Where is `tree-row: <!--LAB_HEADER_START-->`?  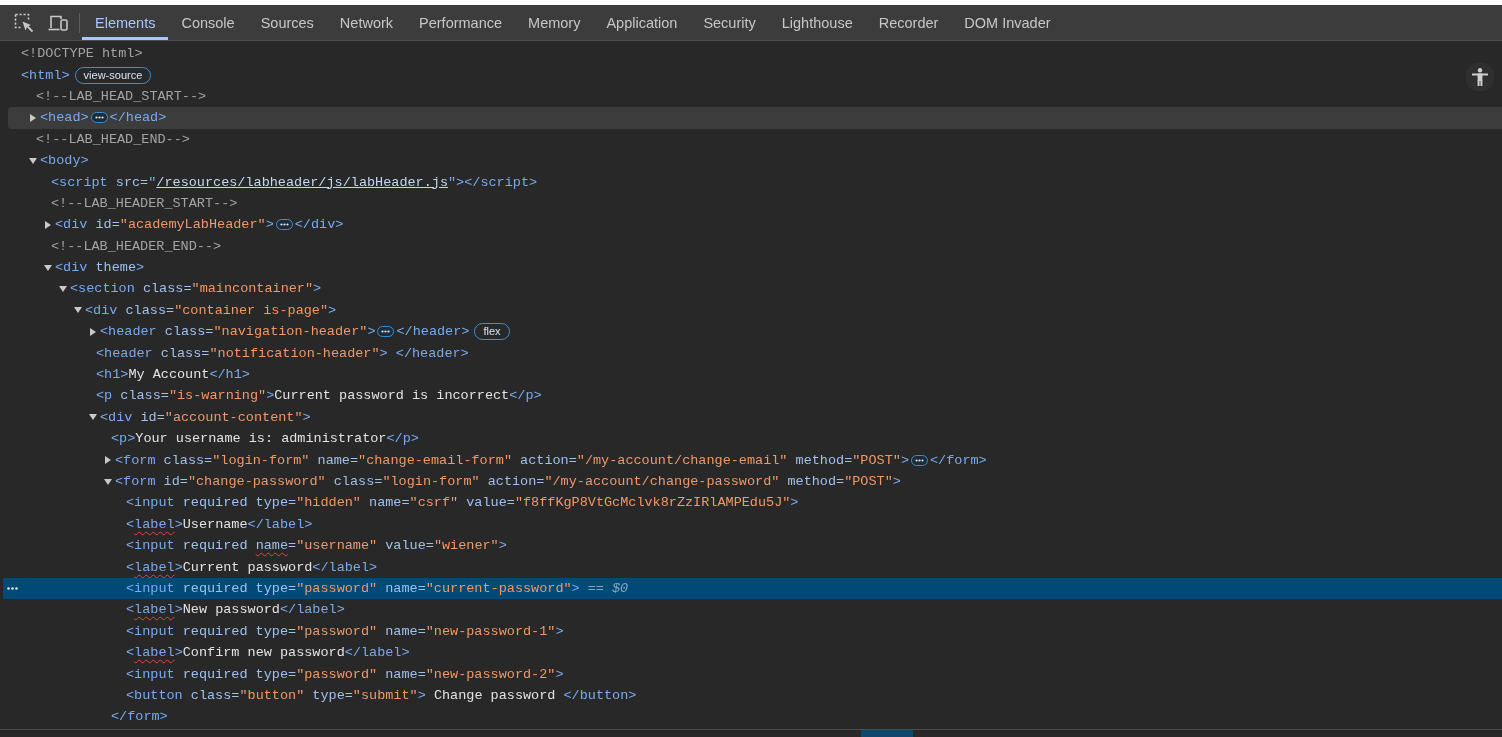 tree-row: <!--LAB_HEADER_START--> is located at coordinates (752, 203).